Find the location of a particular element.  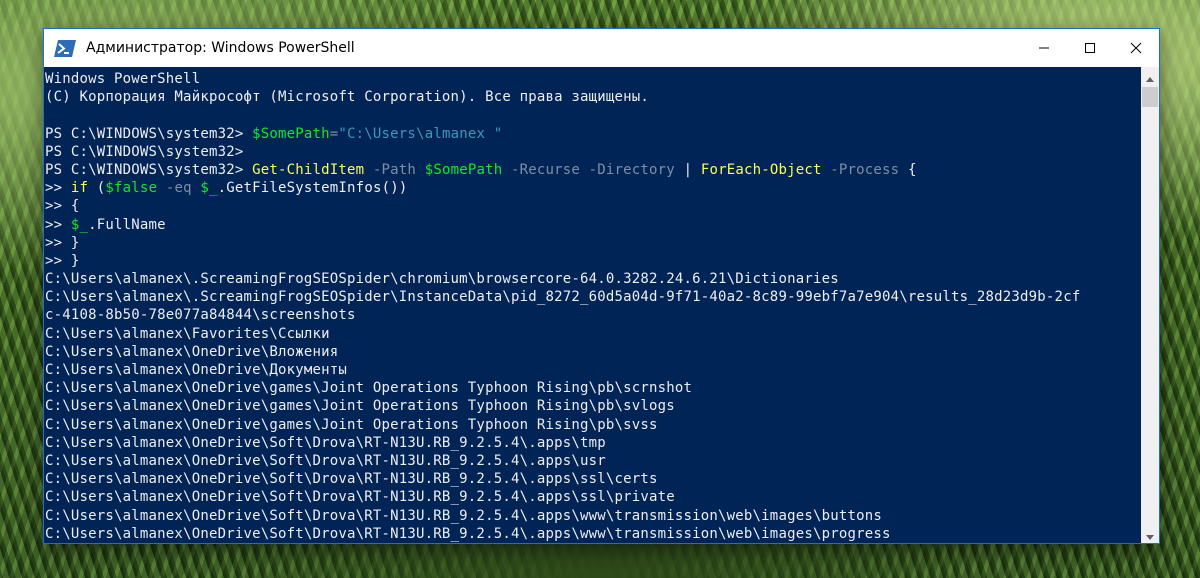

minimize-button is located at coordinates (1044, 48).